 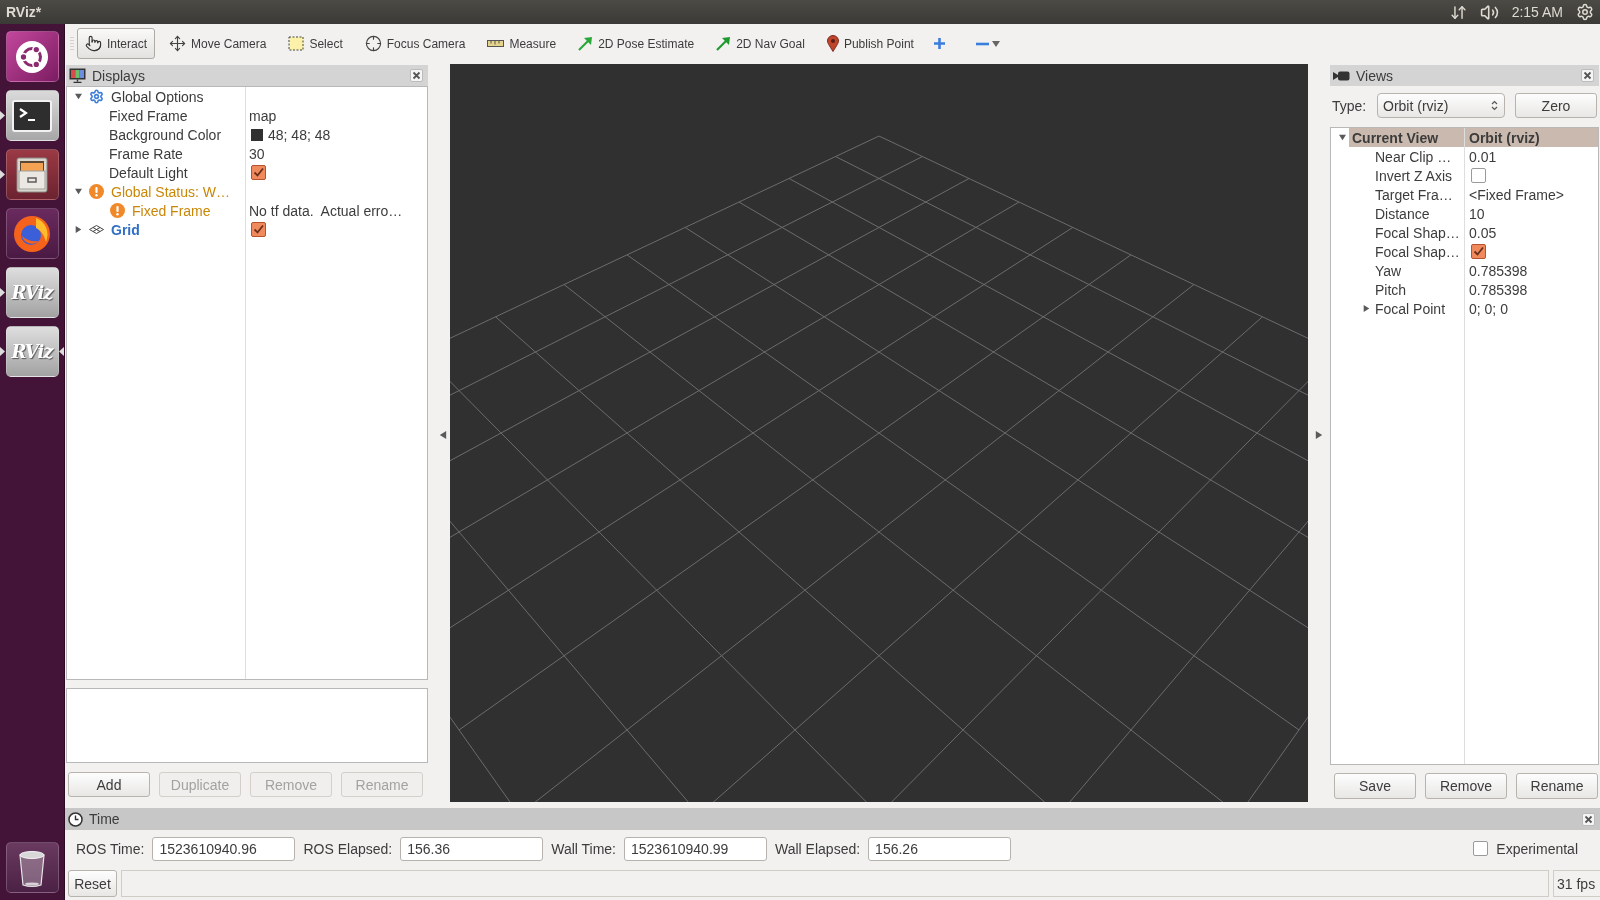 I want to click on property-name: Frame Rate, so click(x=145, y=153).